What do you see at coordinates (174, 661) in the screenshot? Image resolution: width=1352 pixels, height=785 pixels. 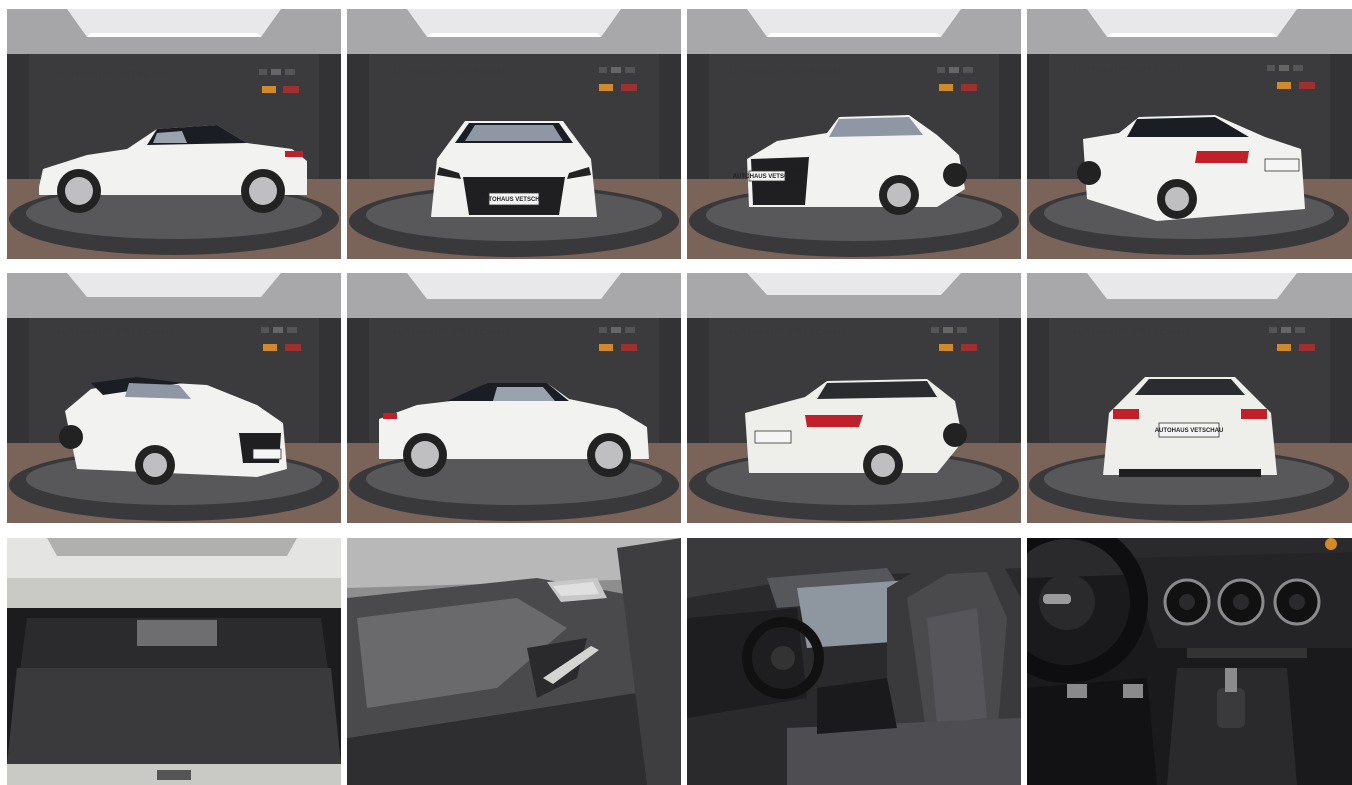 I see `gallery-photo-trunk` at bounding box center [174, 661].